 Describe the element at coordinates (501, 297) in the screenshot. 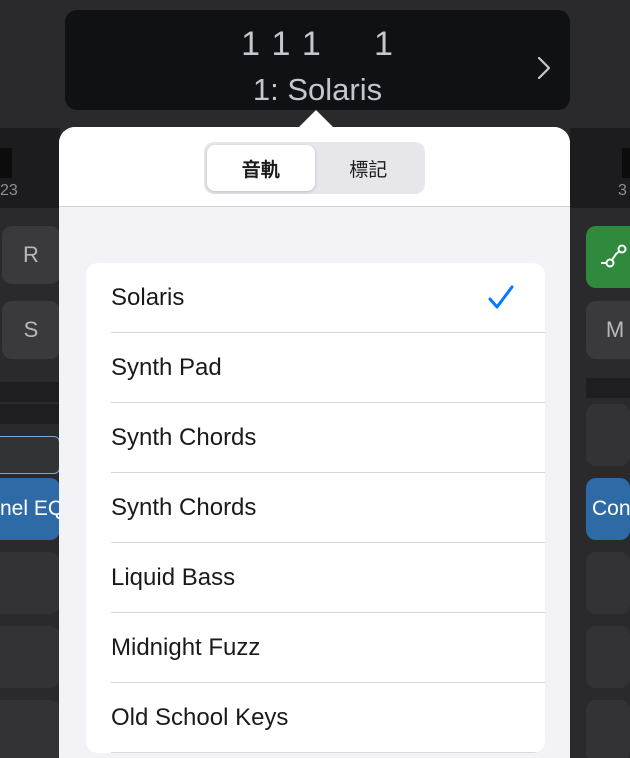

I see `checkmark-icon` at that location.